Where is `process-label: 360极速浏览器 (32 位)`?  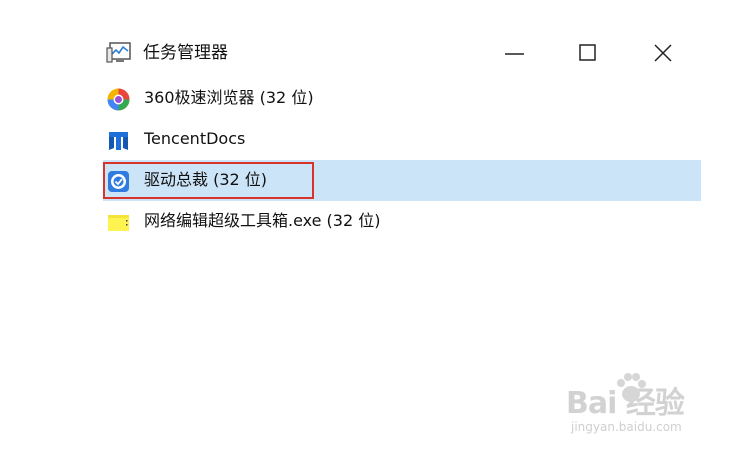
process-label: 360极速浏览器 (32 位) is located at coordinates (229, 97).